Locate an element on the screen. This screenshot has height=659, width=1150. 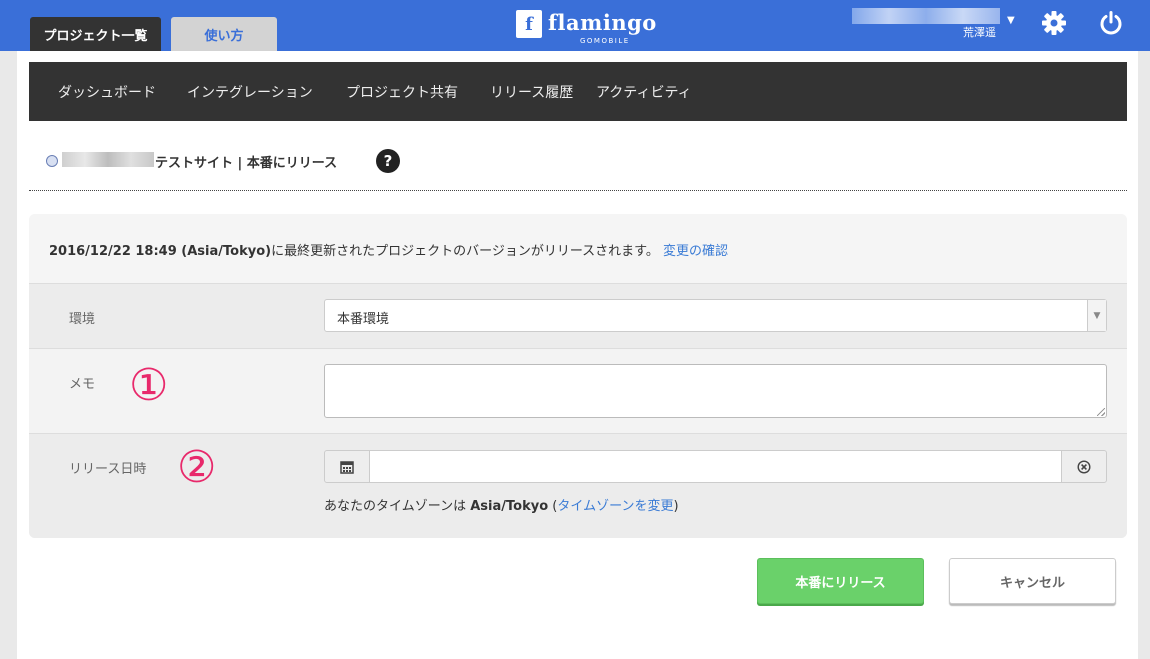
help-icon: ? is located at coordinates (388, 161).